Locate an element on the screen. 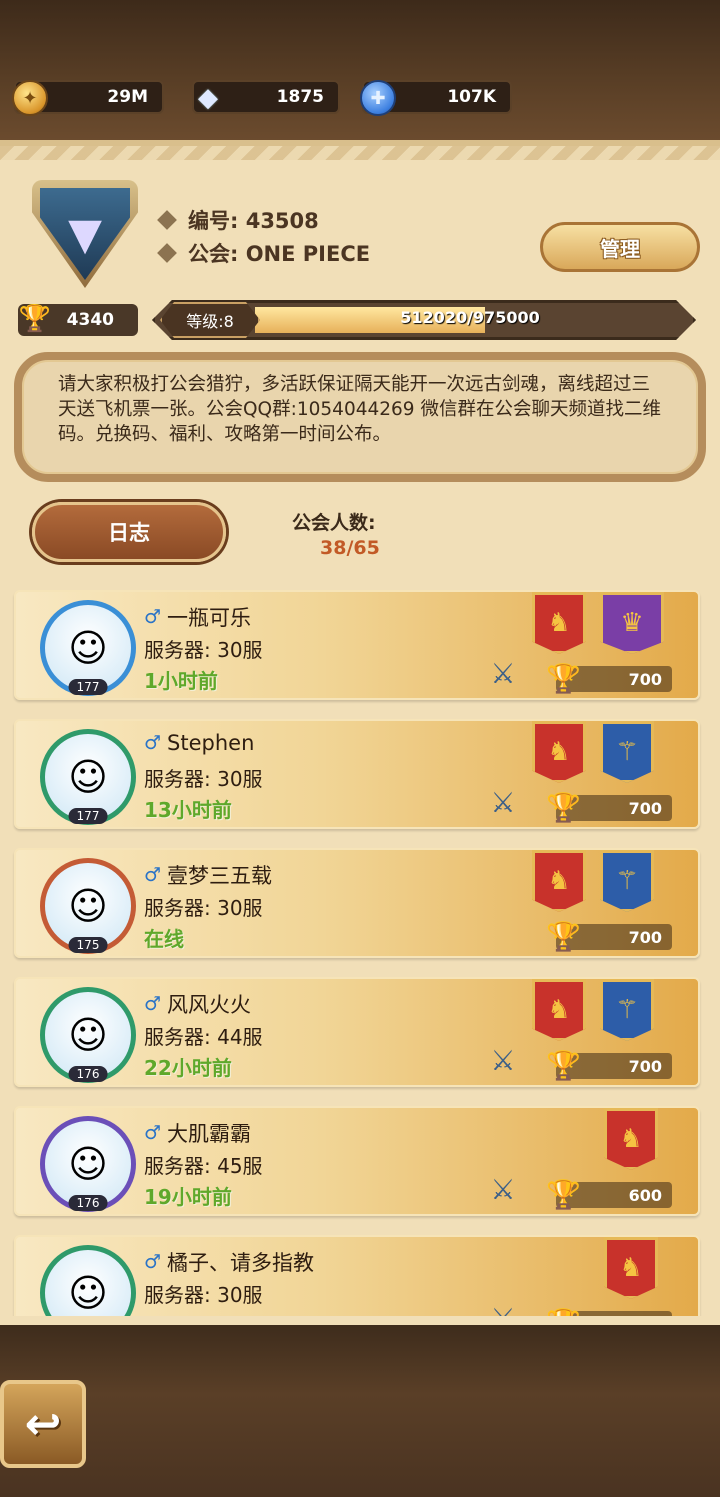 The width and height of the screenshot is (720, 1497). member-name-text: Stephen is located at coordinates (211, 743).